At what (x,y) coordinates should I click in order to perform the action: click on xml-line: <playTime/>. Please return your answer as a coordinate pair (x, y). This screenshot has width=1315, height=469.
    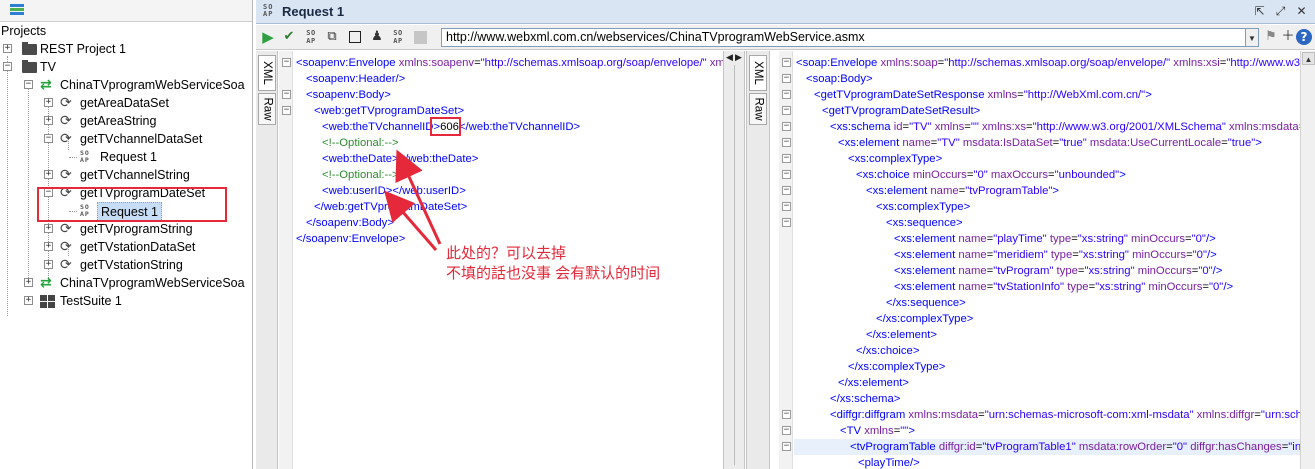
    Looking at the image, I should click on (889, 463).